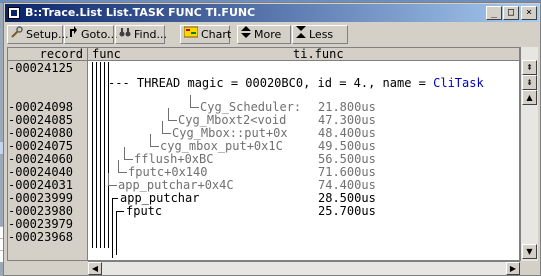  I want to click on scroll-down-icon: ▼, so click(529, 251).